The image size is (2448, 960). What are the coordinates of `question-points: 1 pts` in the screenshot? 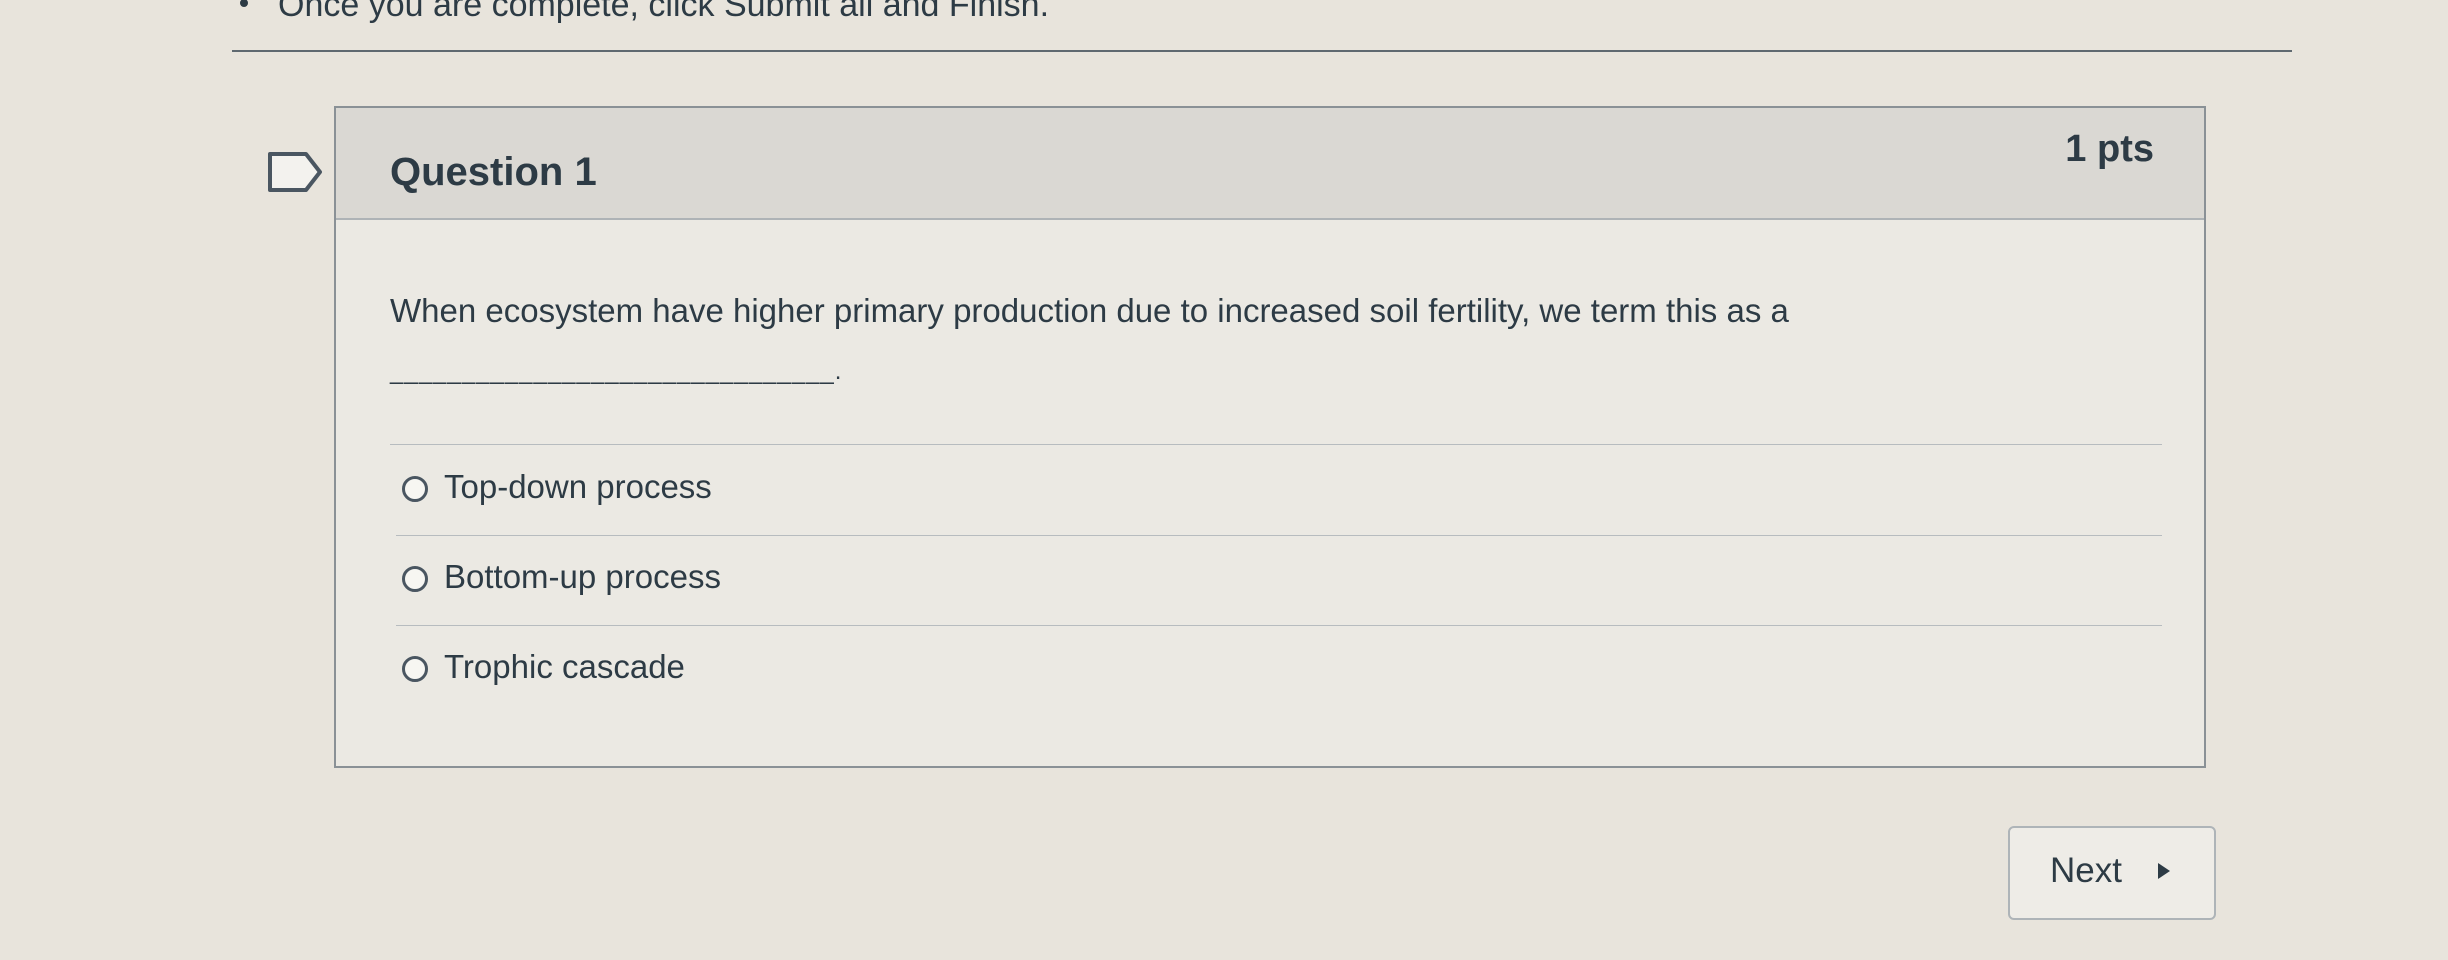 It's located at (2109, 149).